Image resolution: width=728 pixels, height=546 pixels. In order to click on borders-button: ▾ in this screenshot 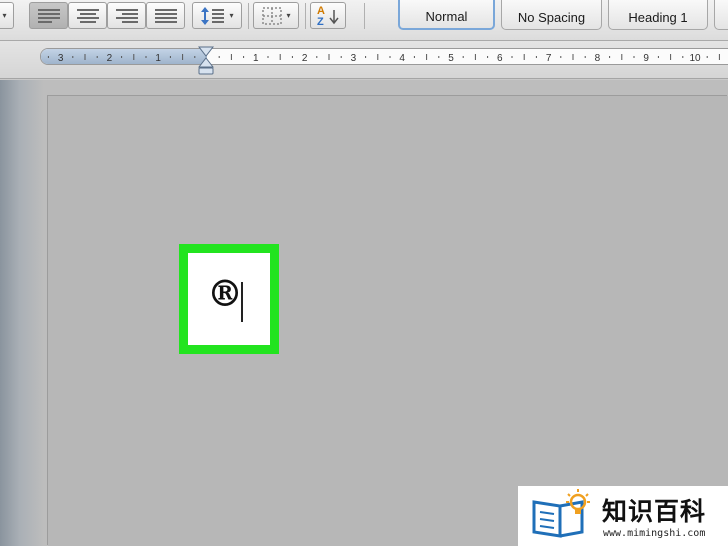, I will do `click(276, 15)`.